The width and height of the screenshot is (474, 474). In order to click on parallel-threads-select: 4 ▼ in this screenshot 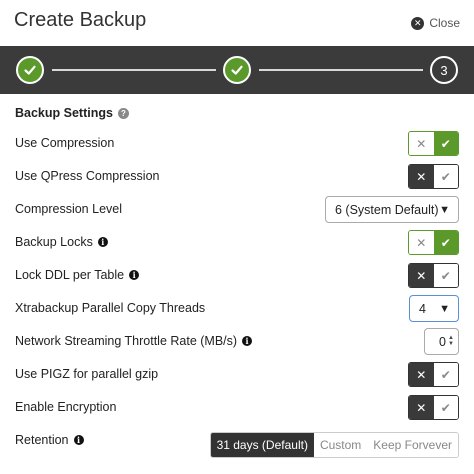, I will do `click(434, 308)`.